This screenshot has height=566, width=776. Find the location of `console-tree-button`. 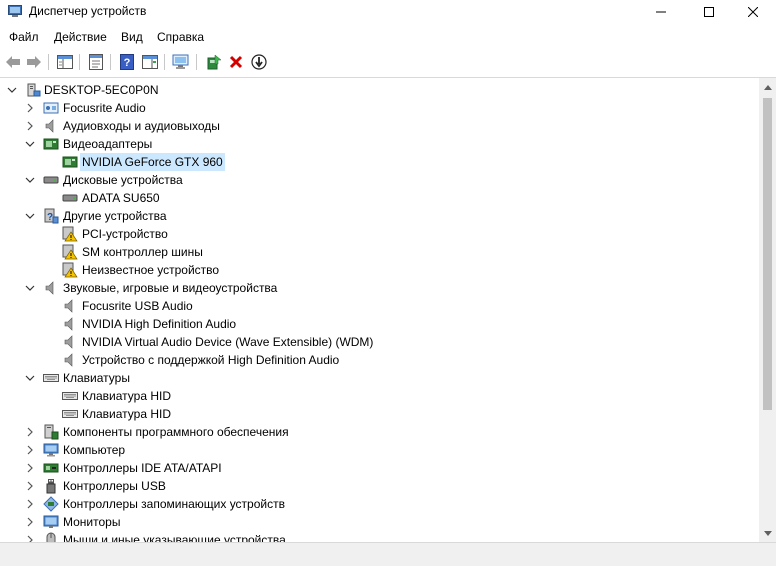

console-tree-button is located at coordinates (65, 62).